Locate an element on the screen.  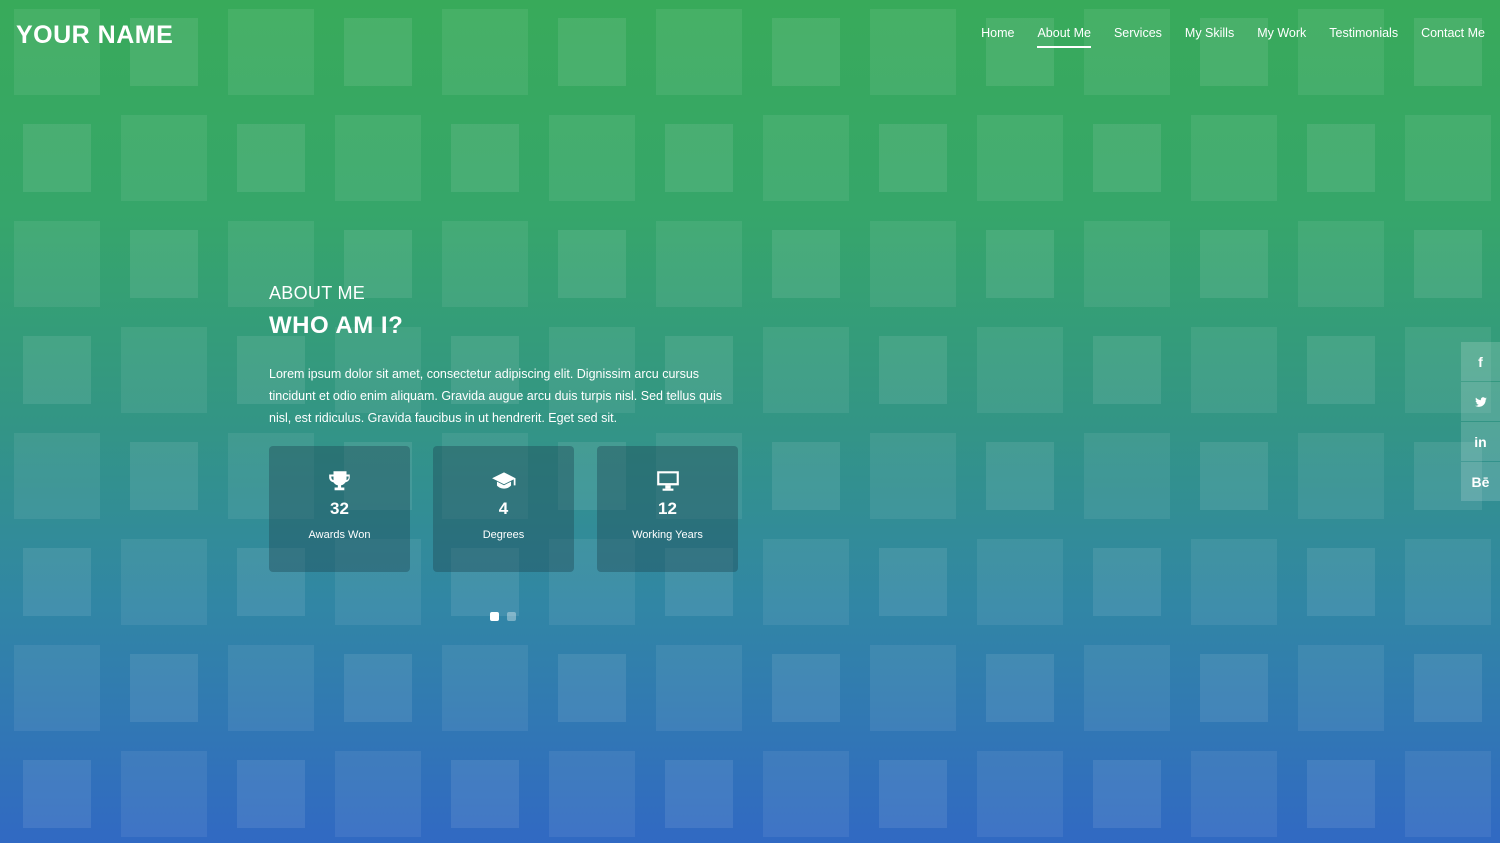
behance-icon: Bē is located at coordinates (1480, 481).